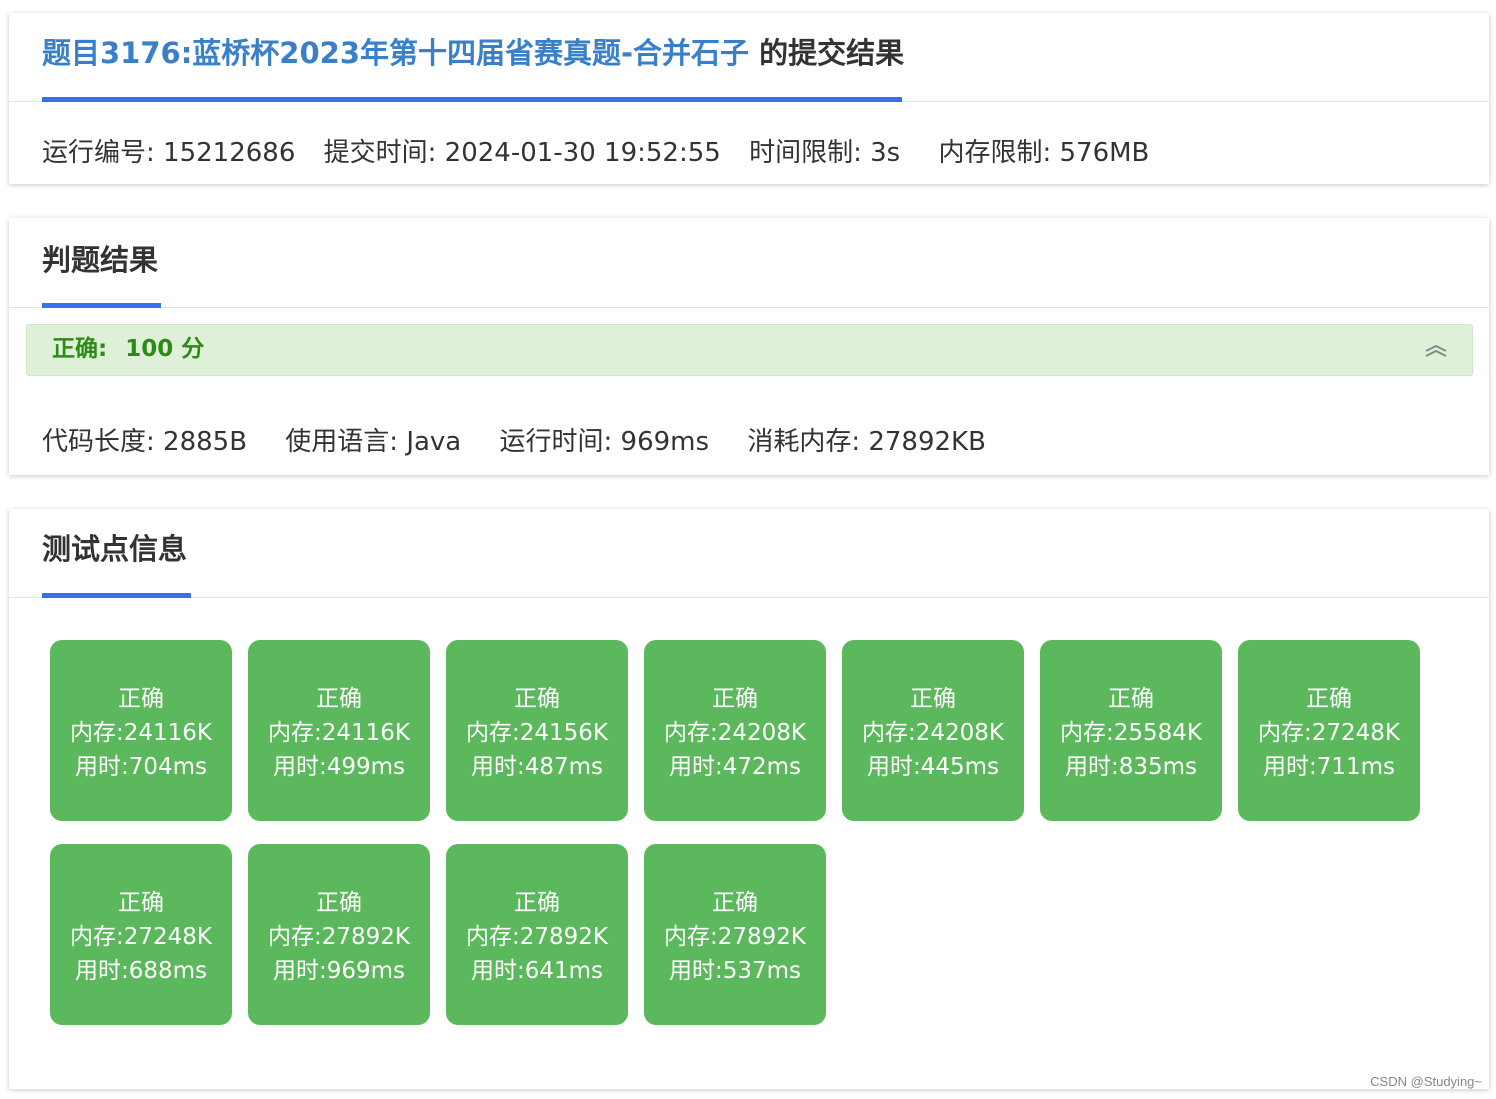  Describe the element at coordinates (373, 442) in the screenshot. I see `language: 使用语言: Java` at that location.